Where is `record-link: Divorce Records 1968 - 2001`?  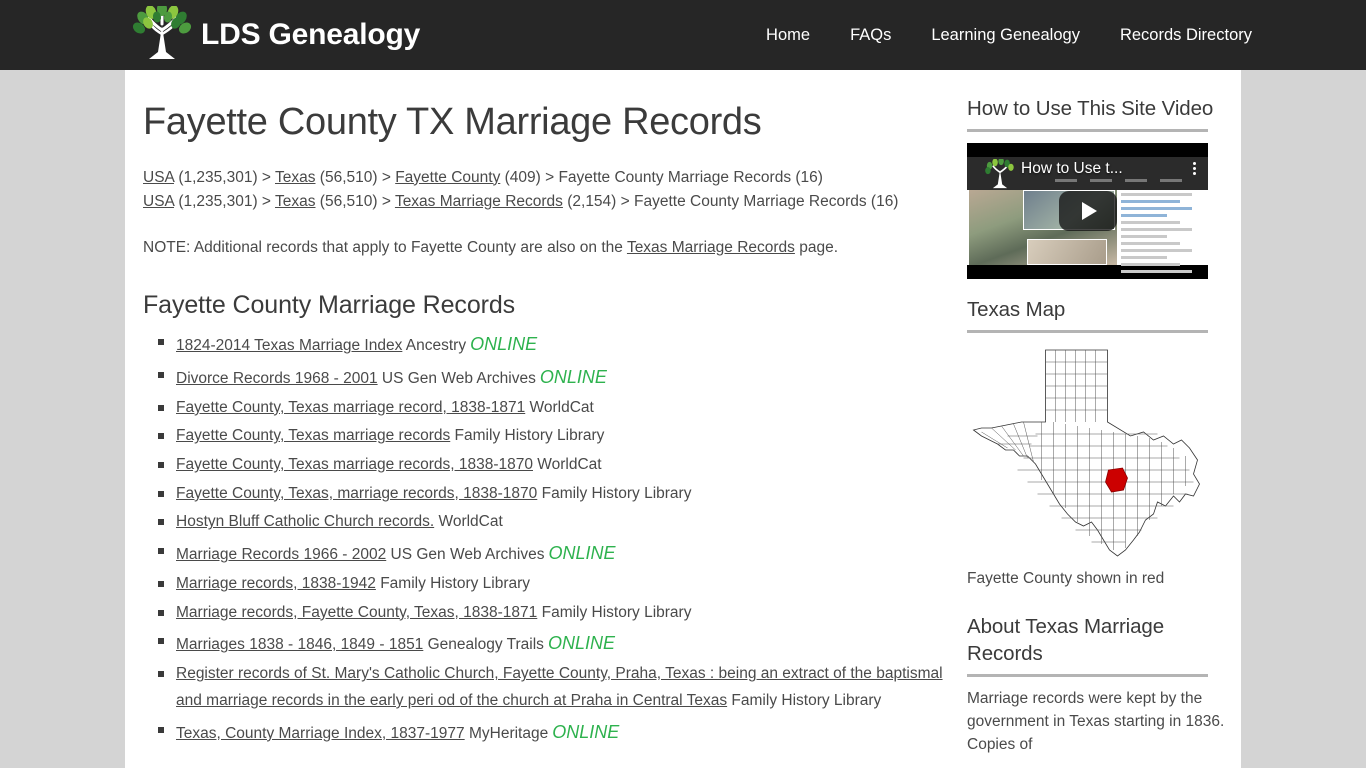 record-link: Divorce Records 1968 - 2001 is located at coordinates (277, 378).